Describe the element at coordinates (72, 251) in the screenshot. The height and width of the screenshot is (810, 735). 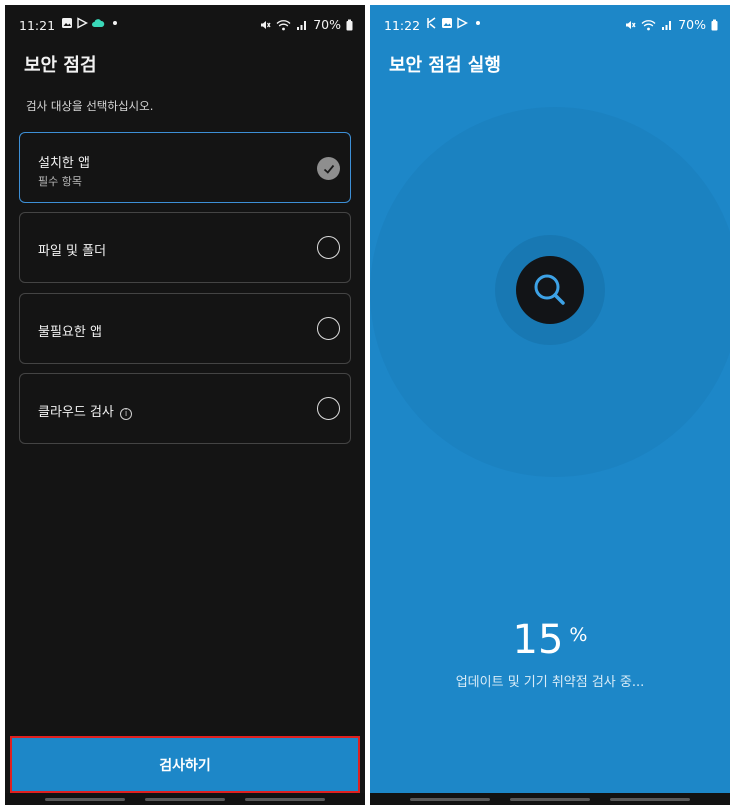
I see `option-label: 파일 및 폴더` at that location.